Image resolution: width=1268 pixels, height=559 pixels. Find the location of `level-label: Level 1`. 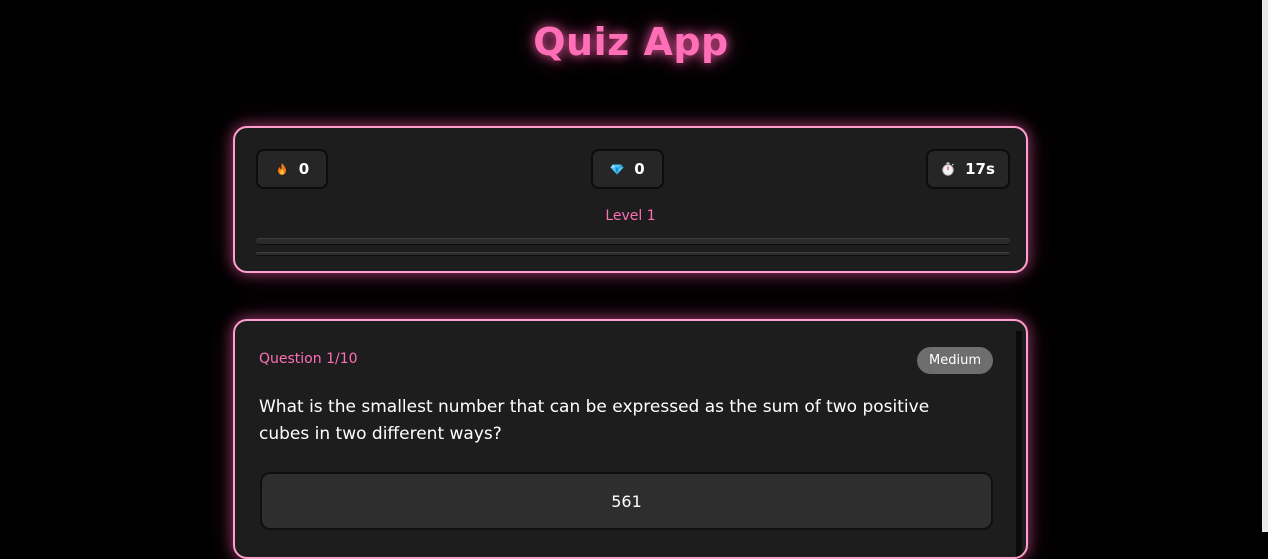

level-label: Level 1 is located at coordinates (630, 216).